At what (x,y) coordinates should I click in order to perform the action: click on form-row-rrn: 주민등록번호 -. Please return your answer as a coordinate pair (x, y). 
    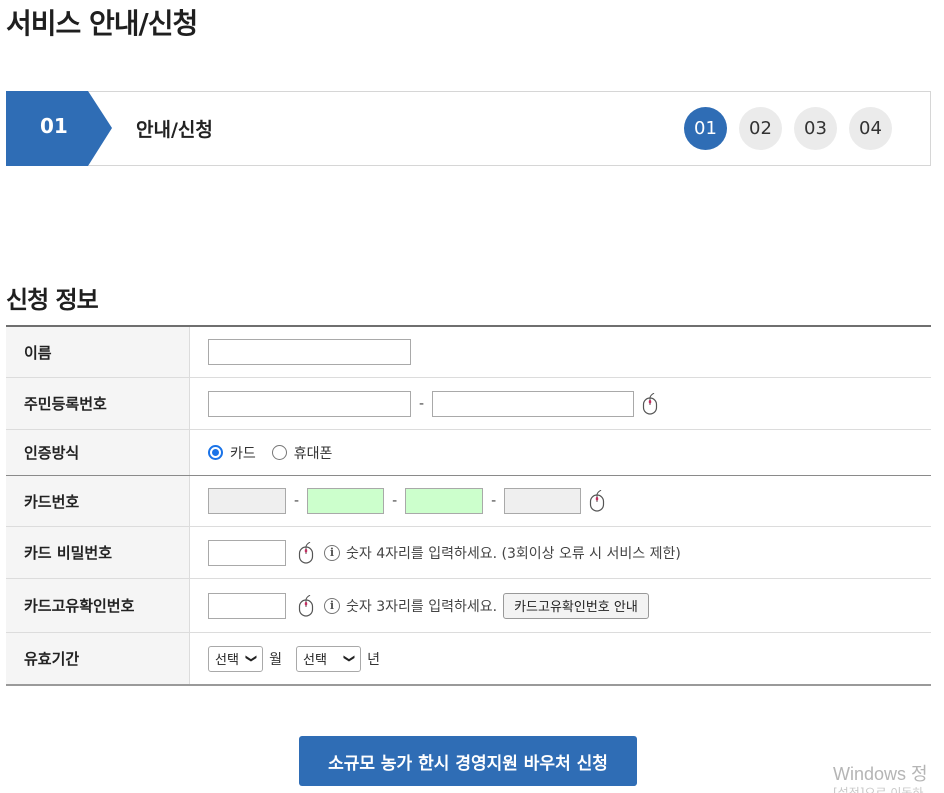
    Looking at the image, I should click on (468, 404).